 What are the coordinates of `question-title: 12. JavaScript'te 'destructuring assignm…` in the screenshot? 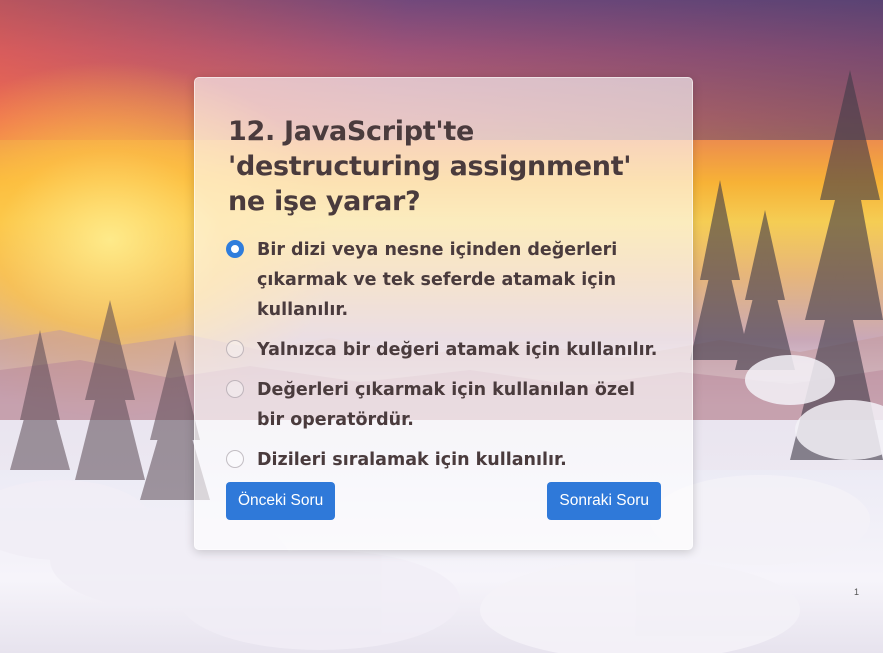 It's located at (430, 166).